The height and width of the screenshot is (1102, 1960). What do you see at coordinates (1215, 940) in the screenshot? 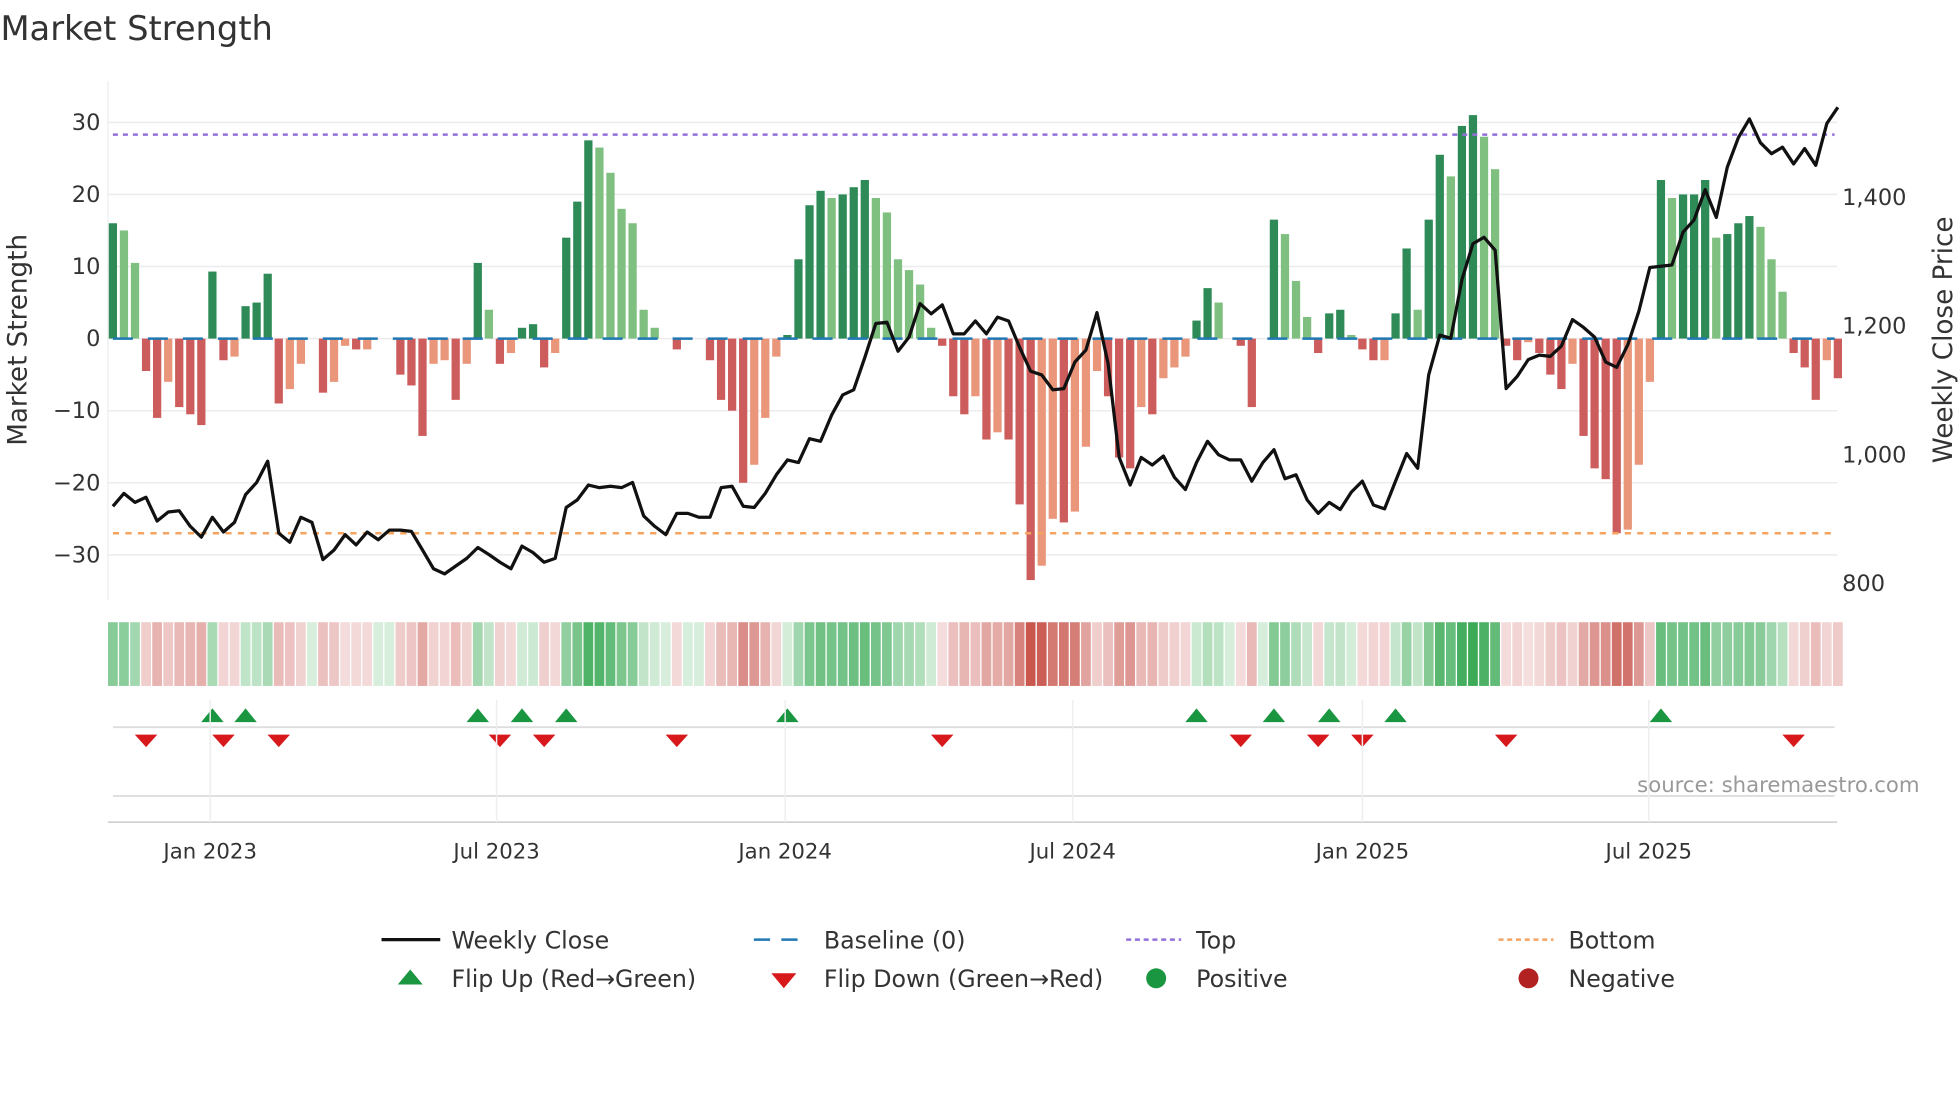
I see `legend-top: Top` at bounding box center [1215, 940].